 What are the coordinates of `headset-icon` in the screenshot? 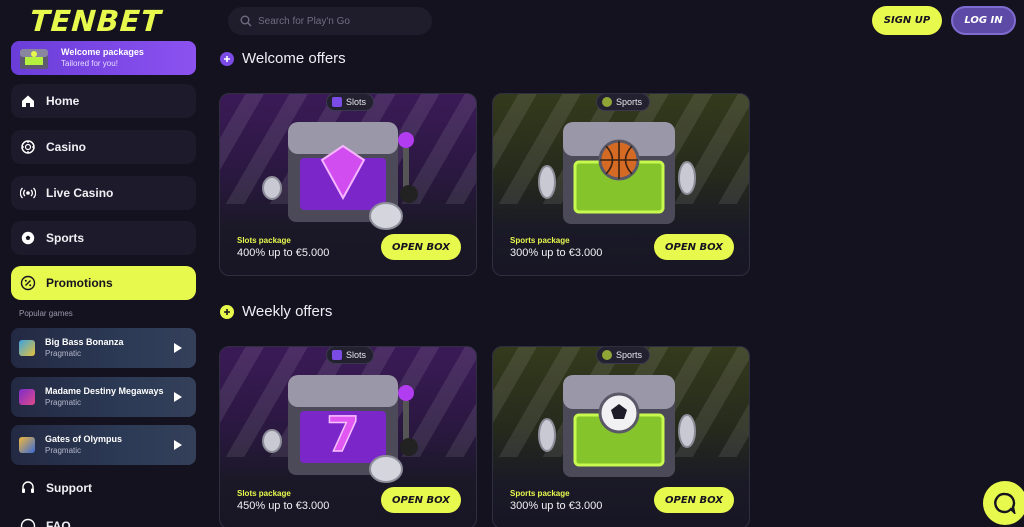 It's located at (28, 487).